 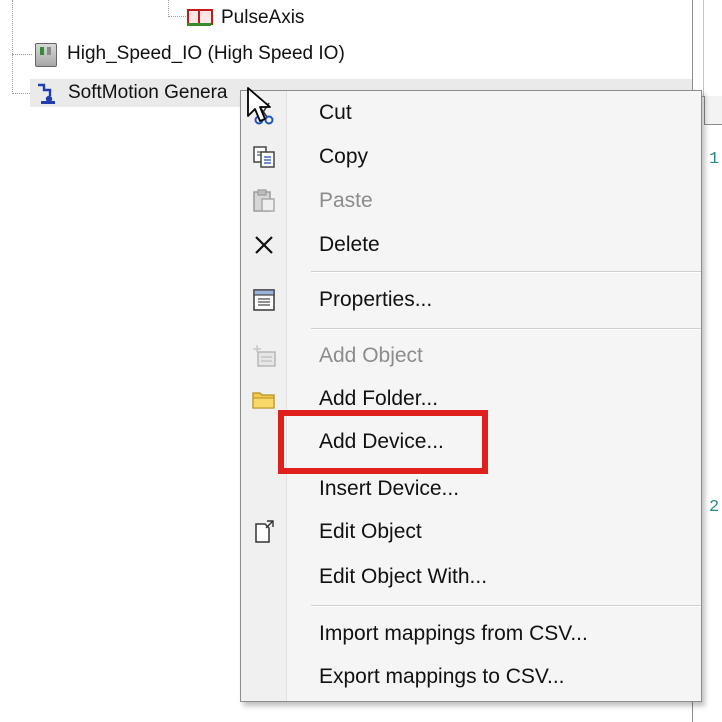 I want to click on menu-item-copy: Copy, so click(x=471, y=157).